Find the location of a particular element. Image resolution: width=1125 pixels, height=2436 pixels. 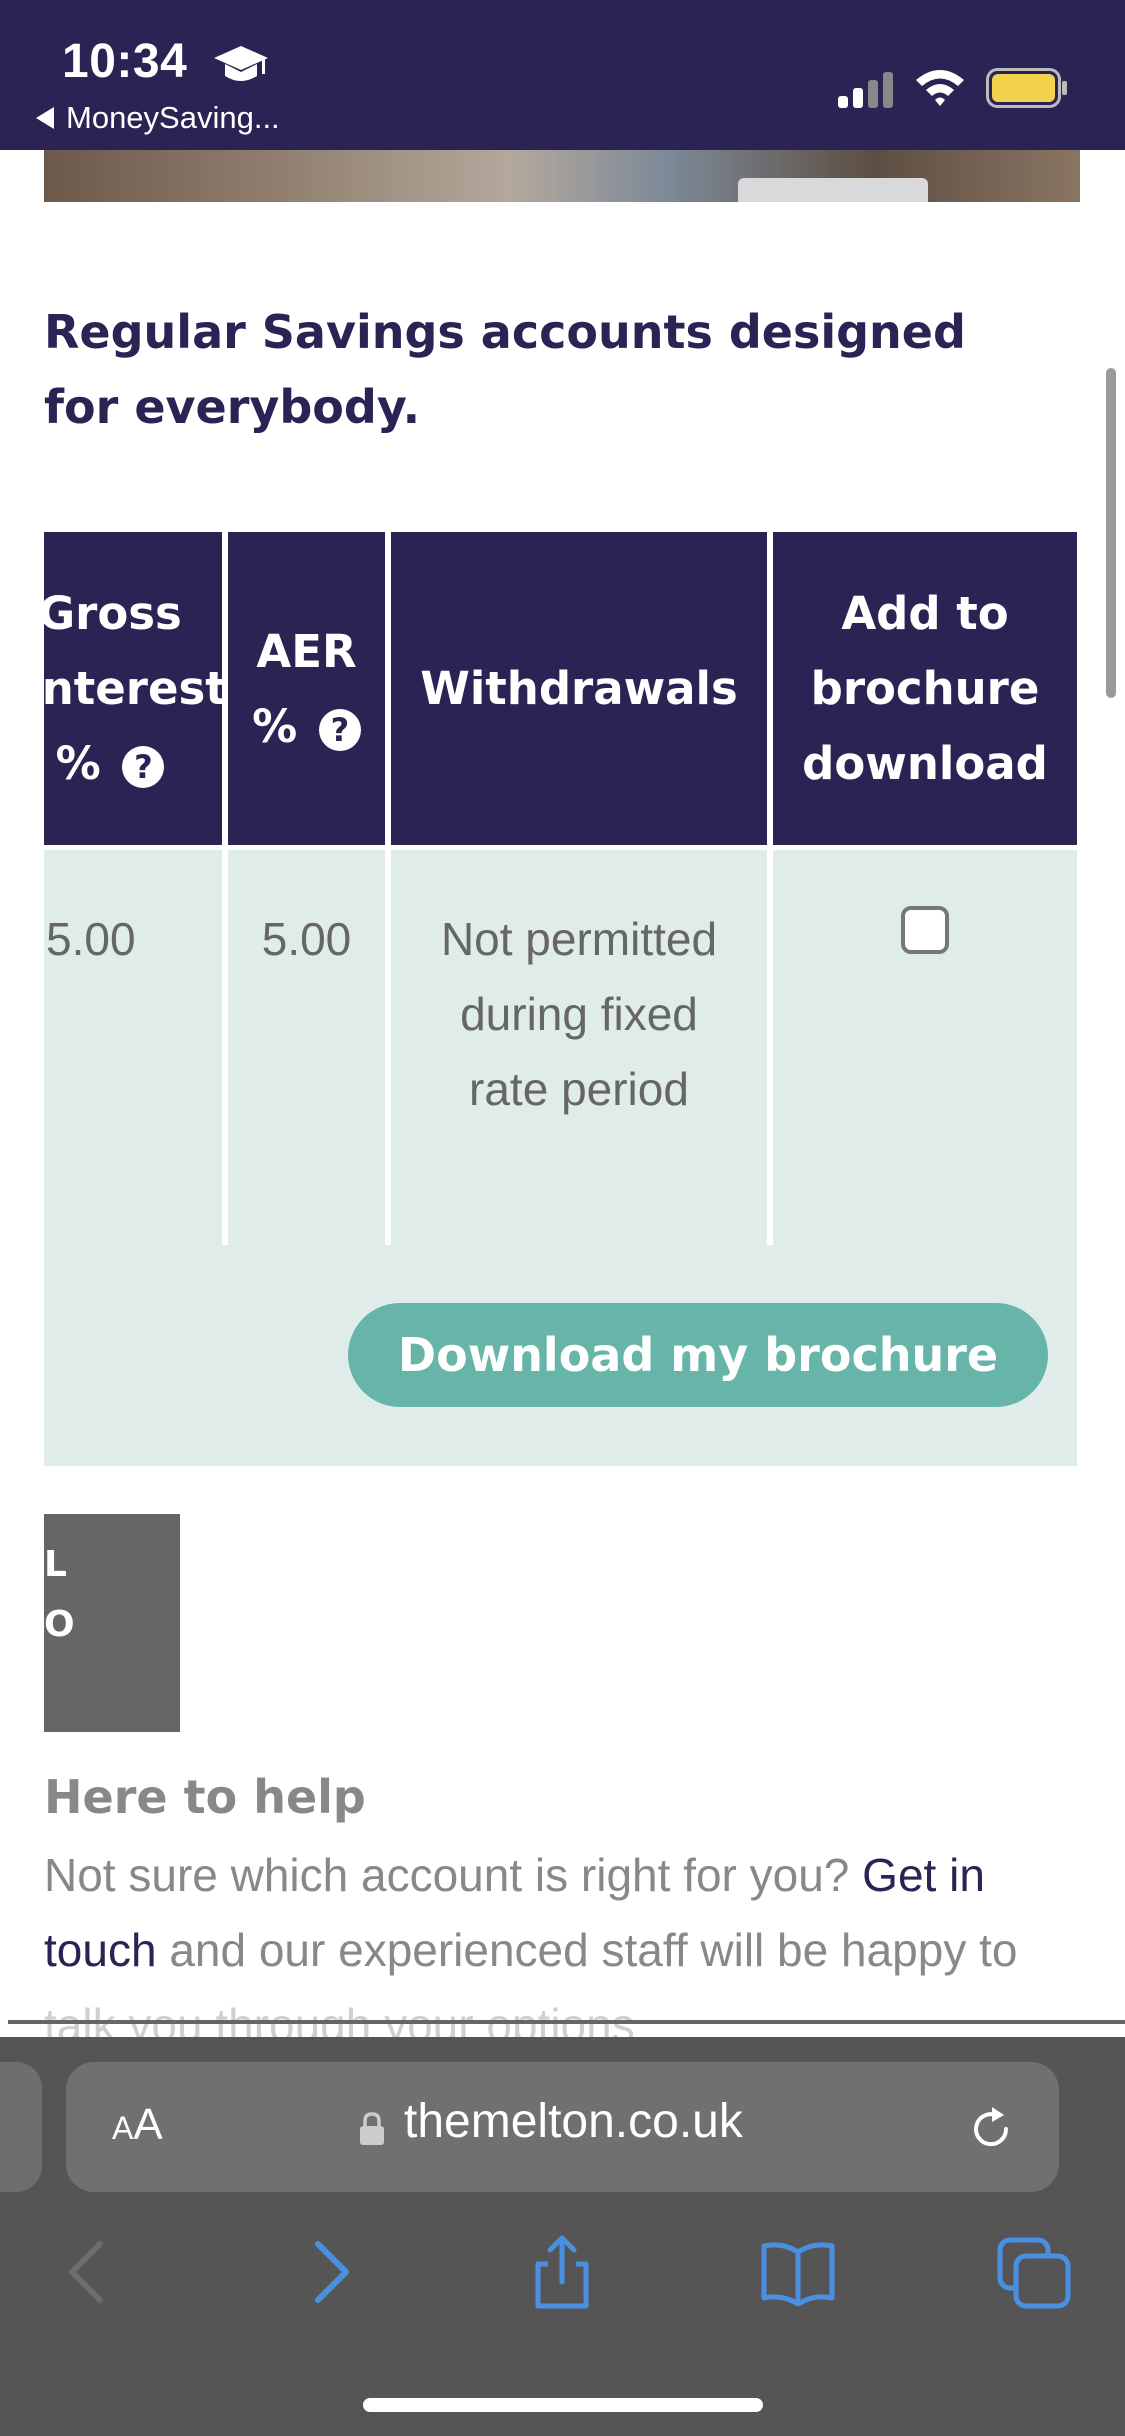

aa-small: A is located at coordinates (123, 2128).